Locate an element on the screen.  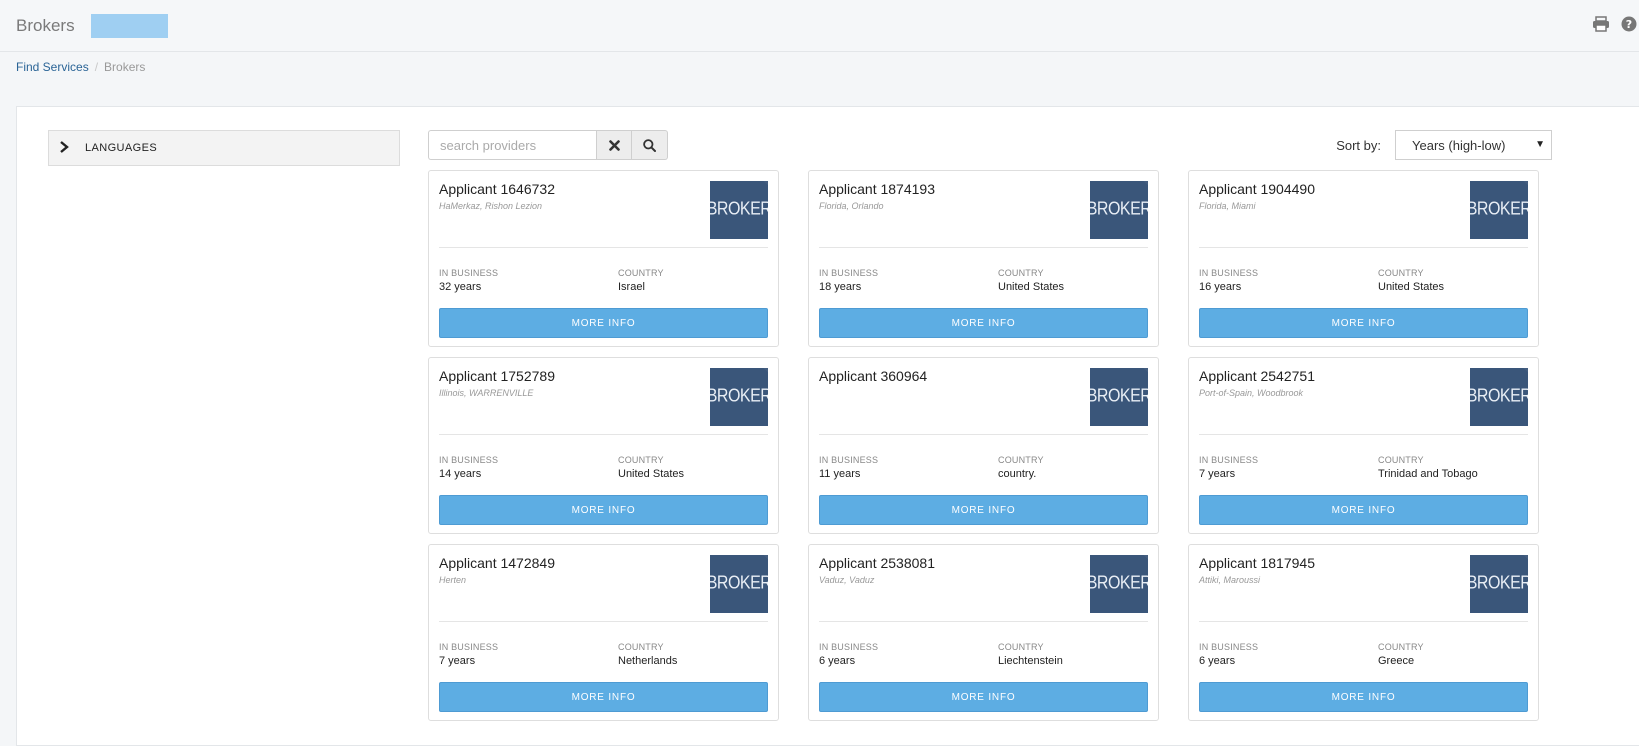
print-icon is located at coordinates (1601, 24).